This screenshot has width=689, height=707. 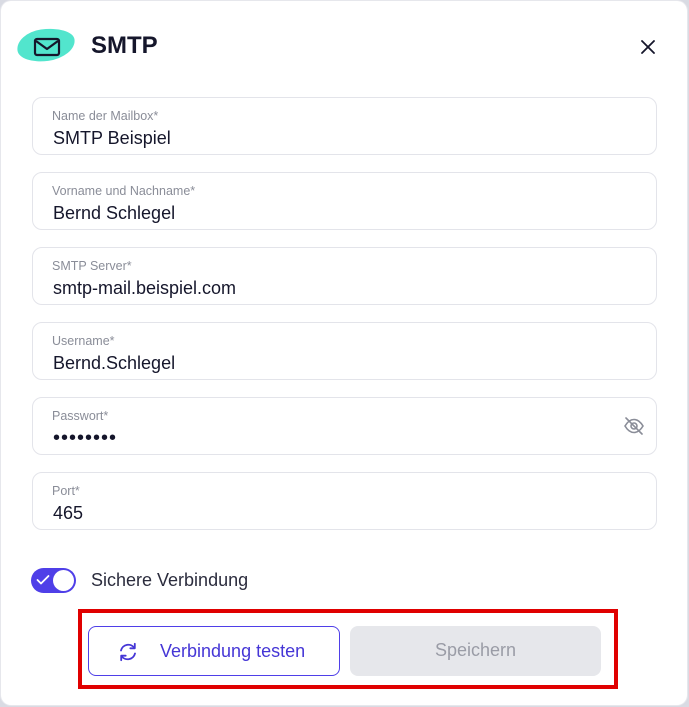 I want to click on close-button, so click(x=648, y=47).